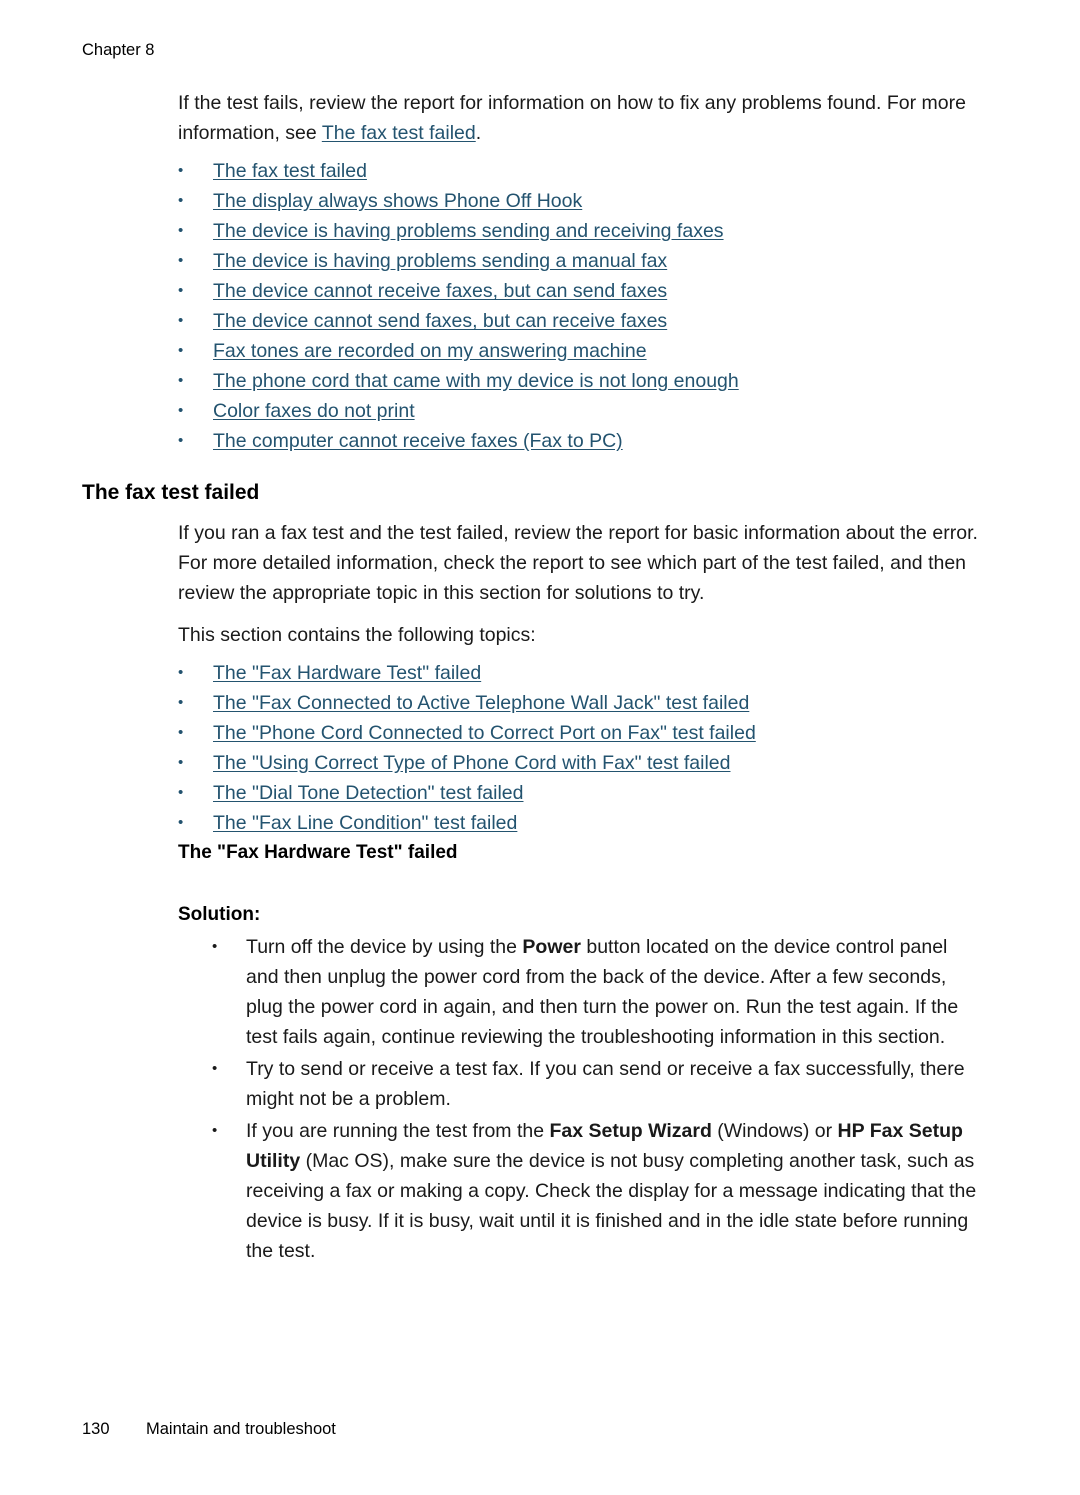  I want to click on list-item: The fax test failed, so click(578, 171).